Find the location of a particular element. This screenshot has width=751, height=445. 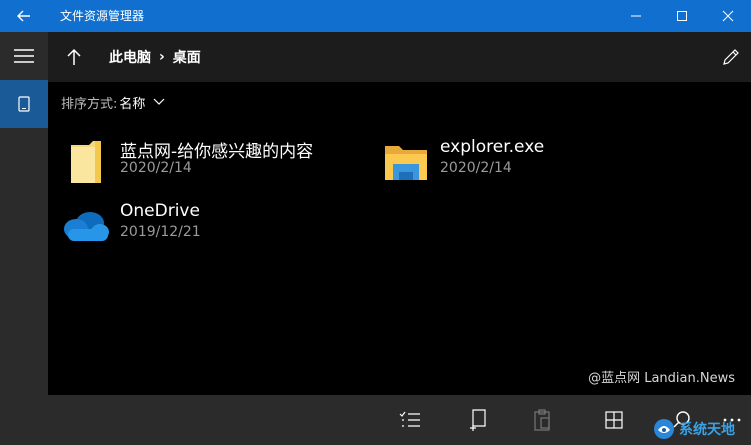

breadcrumb-item-this-pc: 此电脑 is located at coordinates (130, 57).